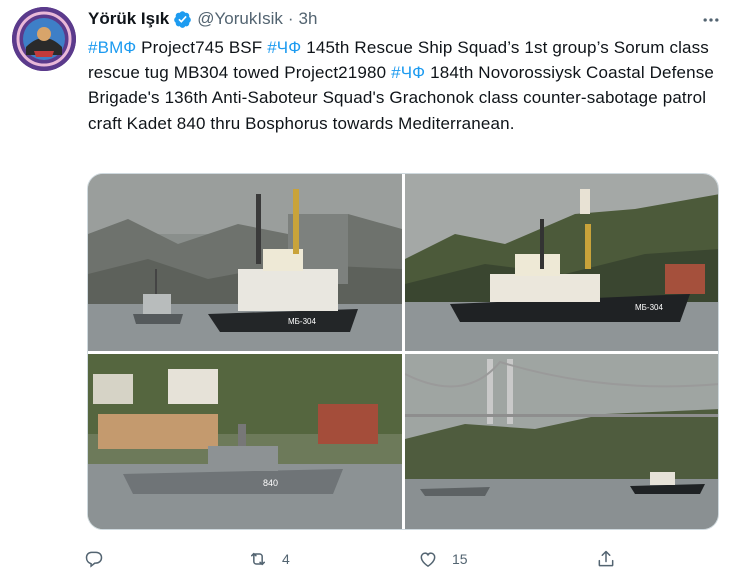 The width and height of the screenshot is (732, 580). Describe the element at coordinates (561, 441) in the screenshot. I see `photo-bosphorus-bridge` at that location.